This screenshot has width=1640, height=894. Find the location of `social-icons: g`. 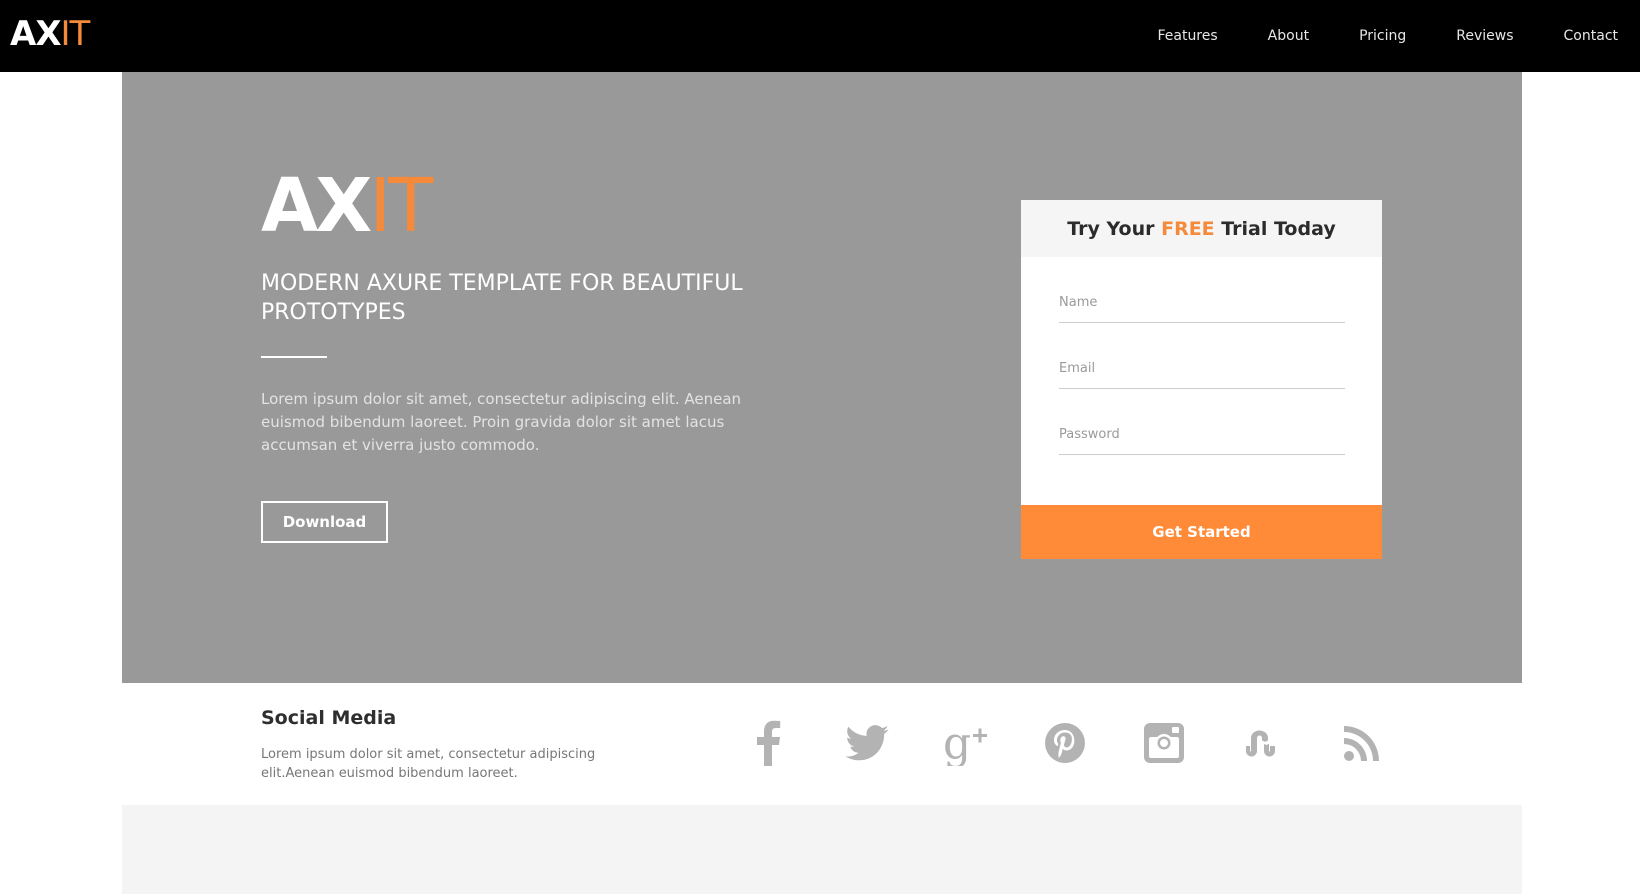

social-icons: g is located at coordinates (1065, 743).